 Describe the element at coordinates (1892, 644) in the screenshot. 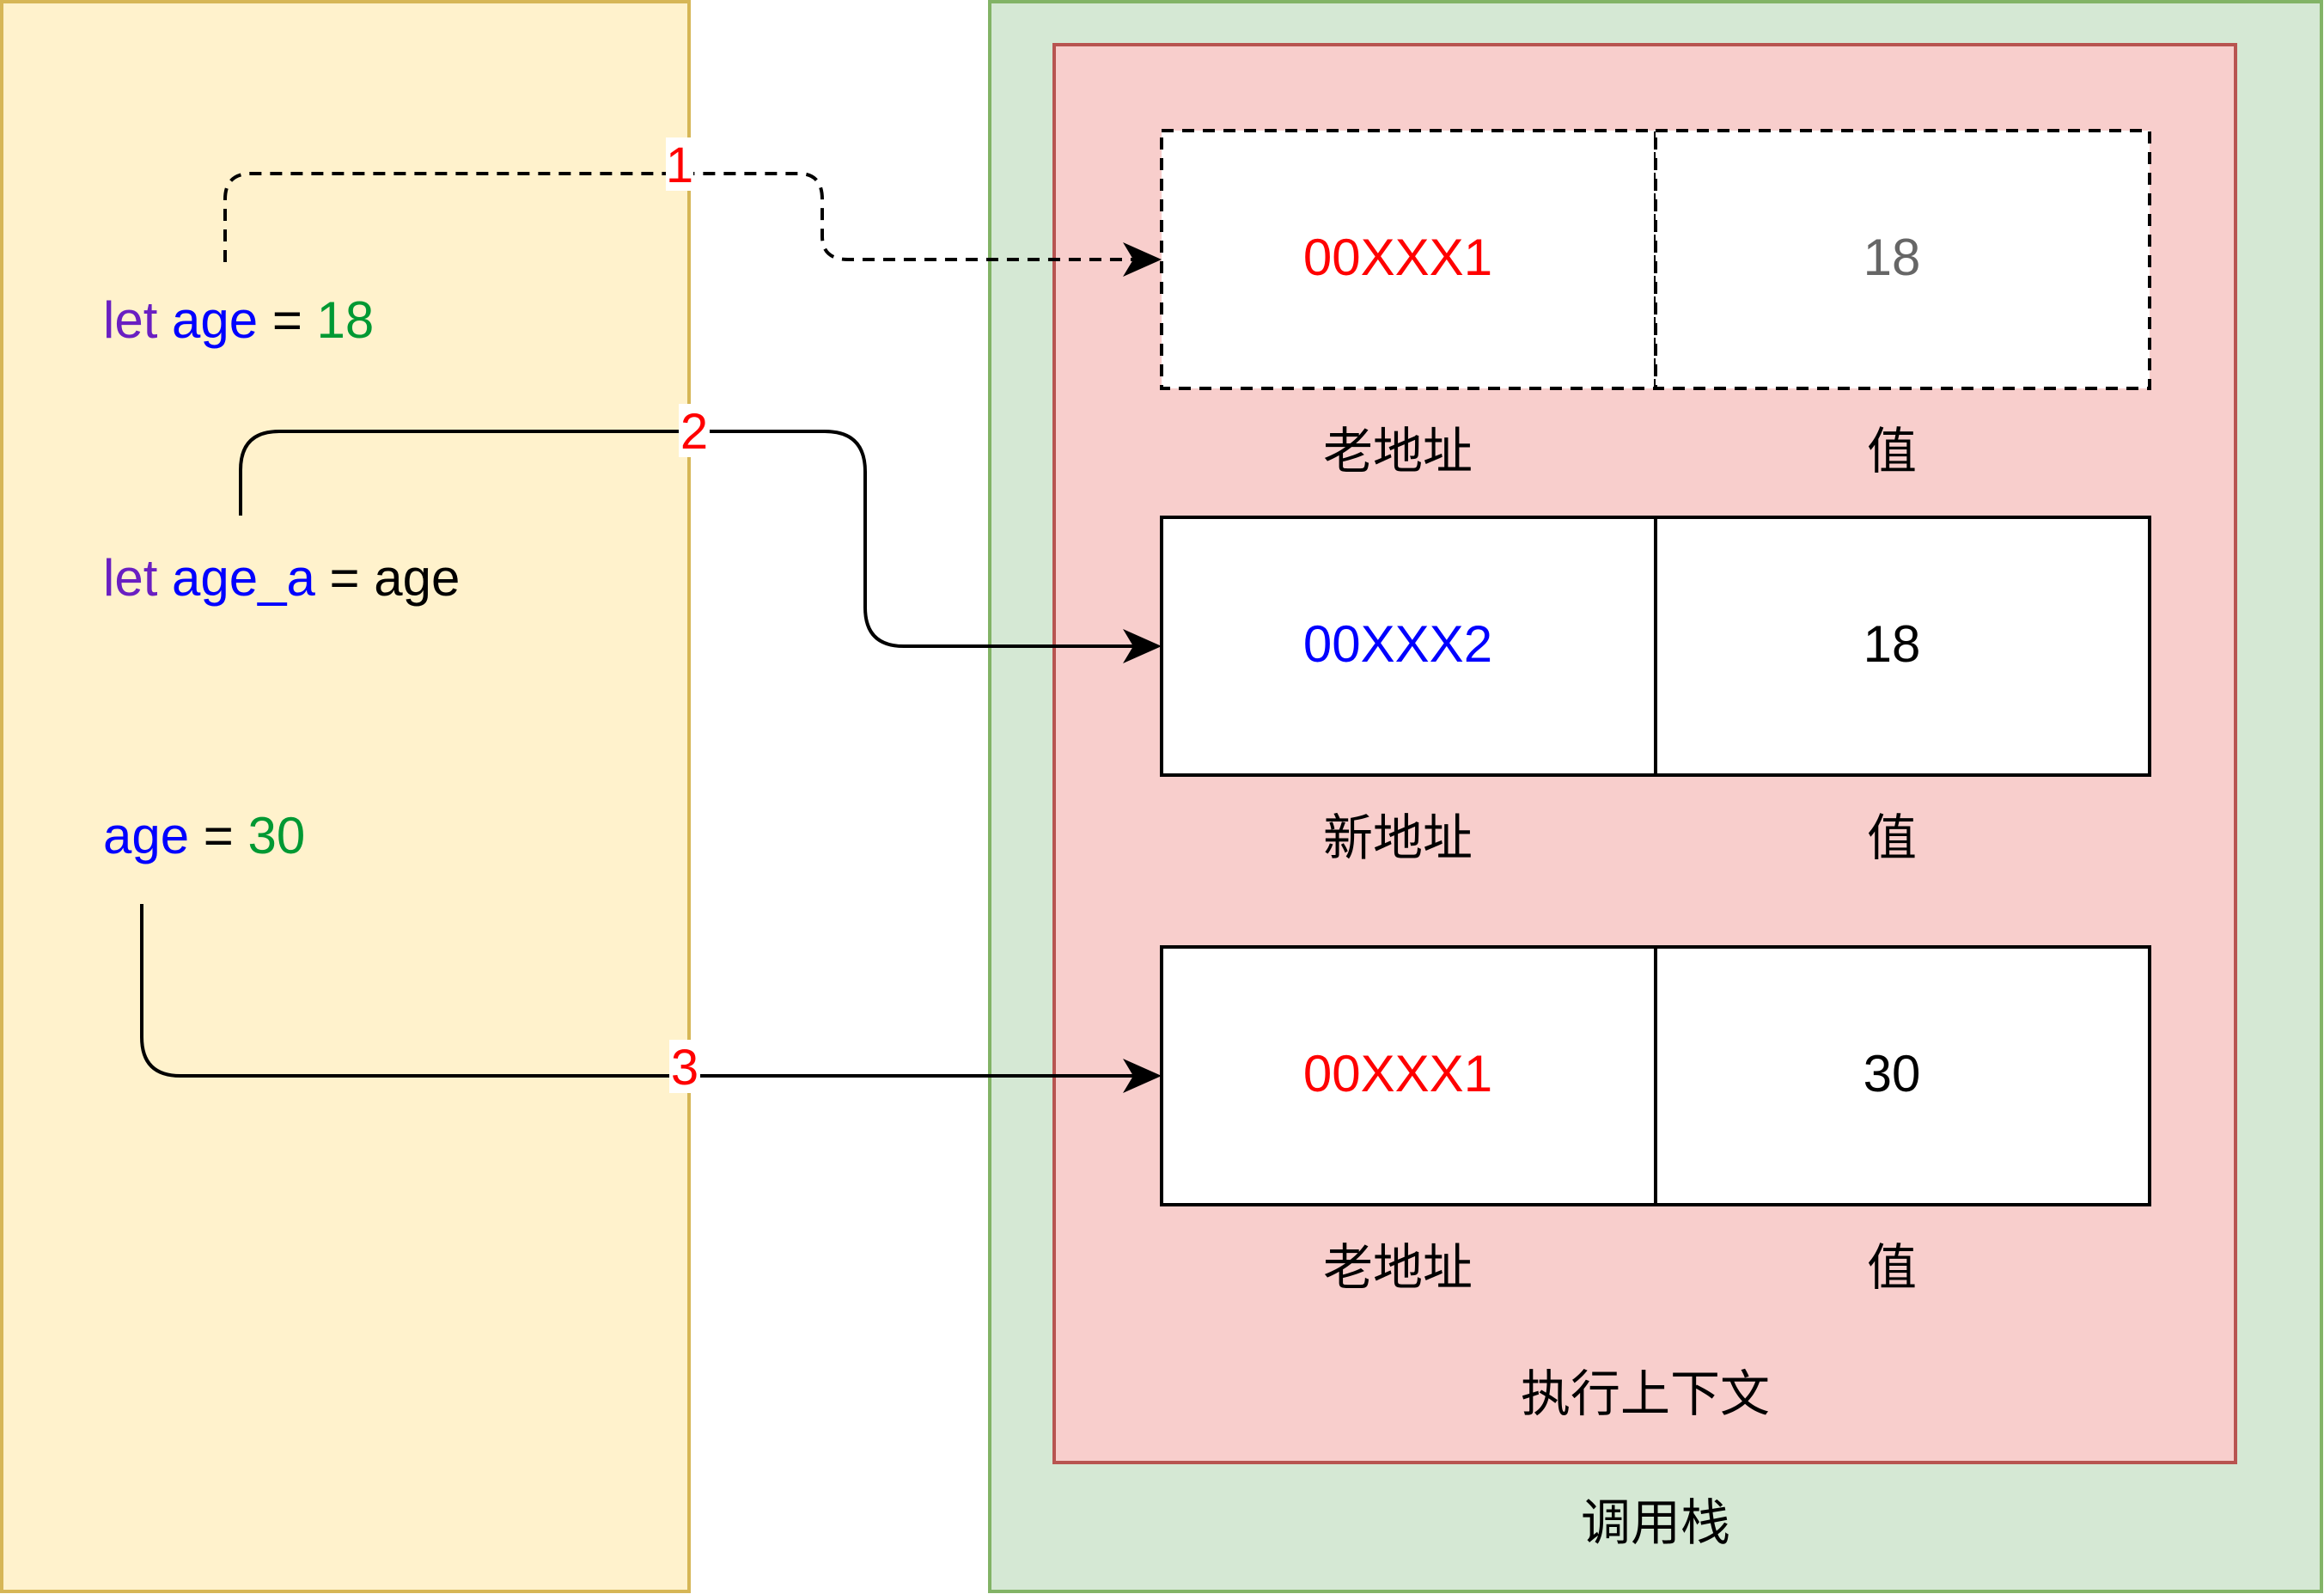

I see `entry-2-value: 18` at that location.